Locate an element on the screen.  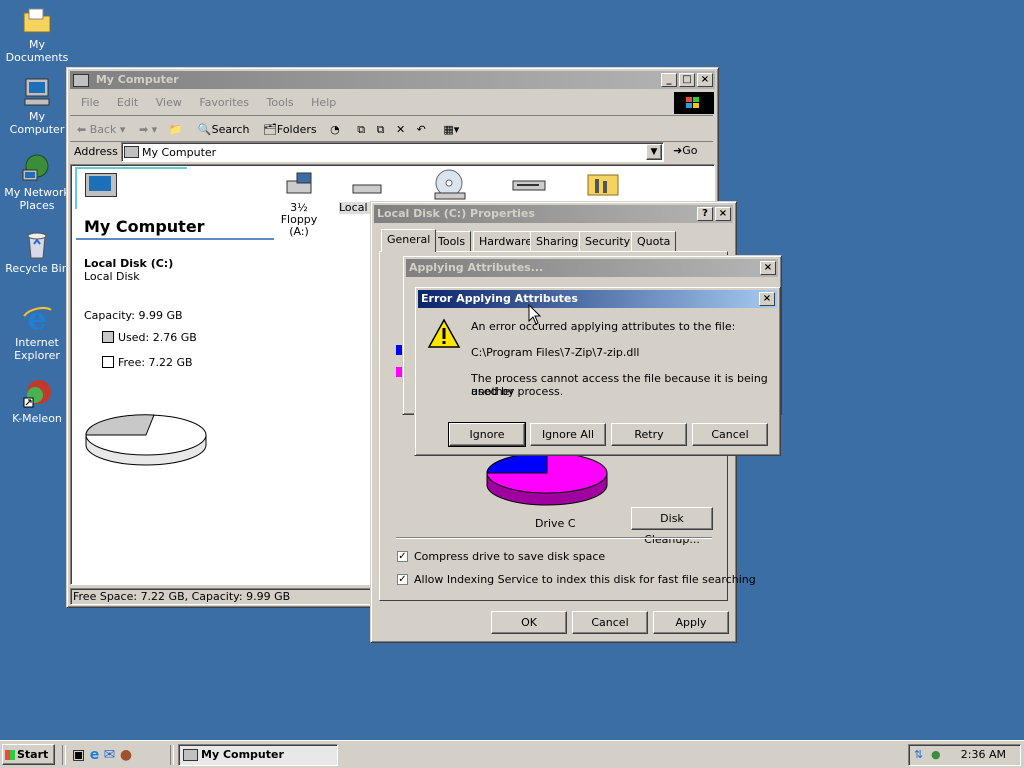
k-meleon-icon is located at coordinates (37, 394).